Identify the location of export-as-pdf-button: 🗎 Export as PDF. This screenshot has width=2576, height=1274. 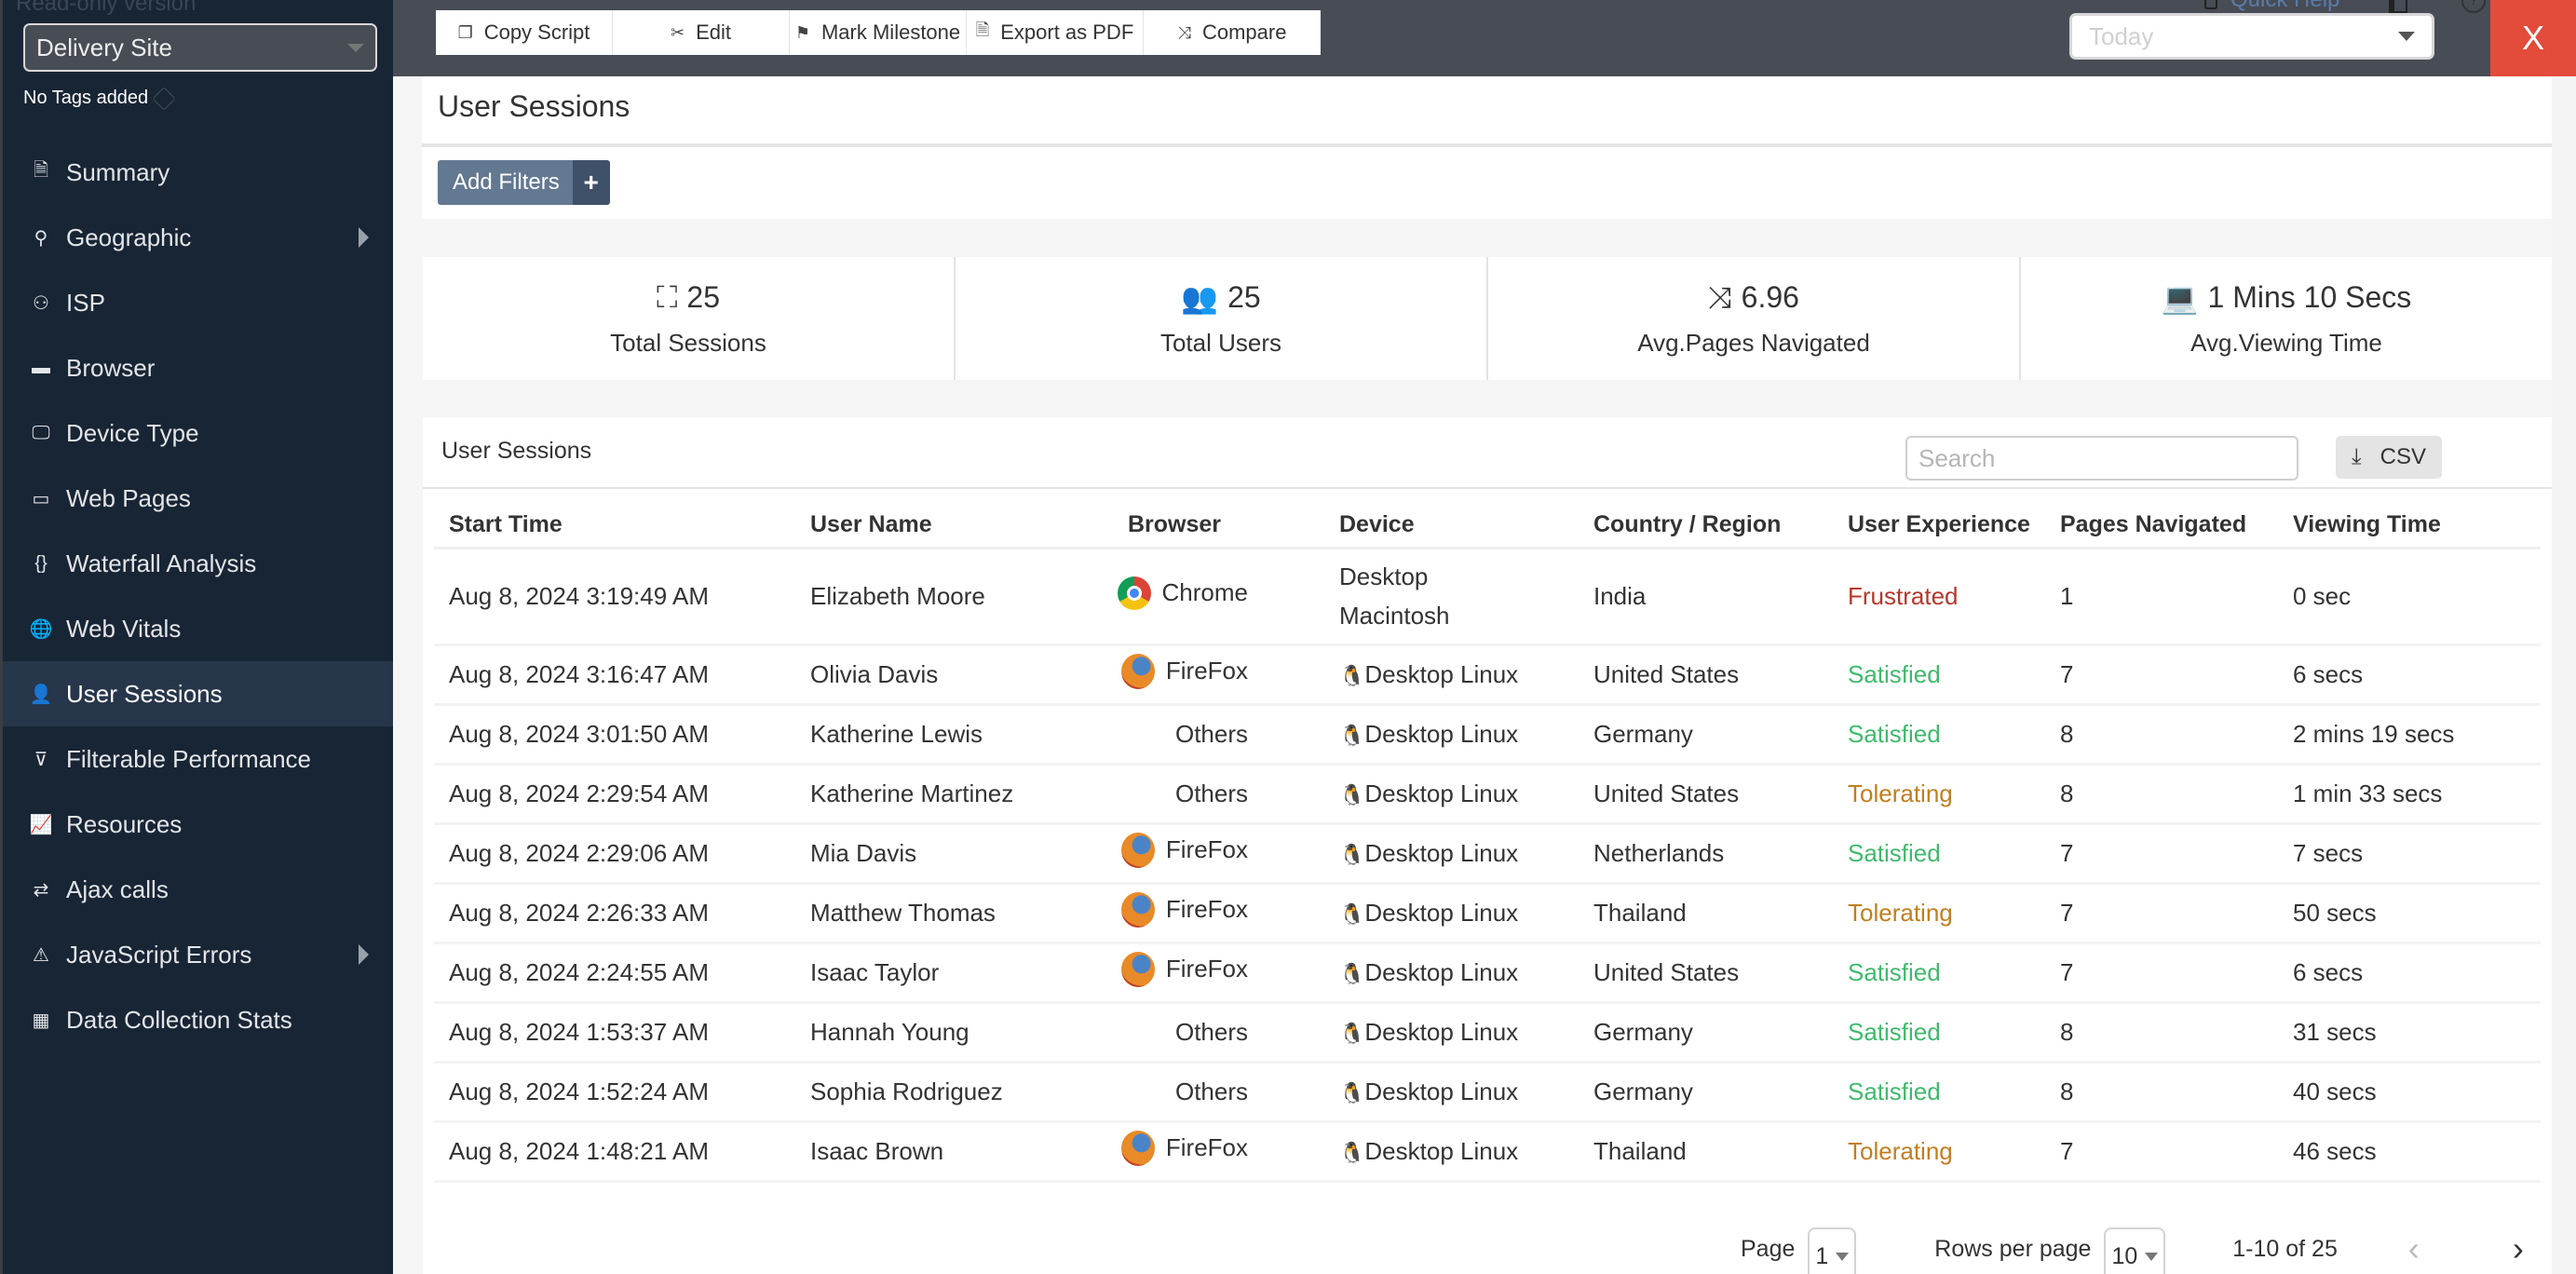
(1055, 32).